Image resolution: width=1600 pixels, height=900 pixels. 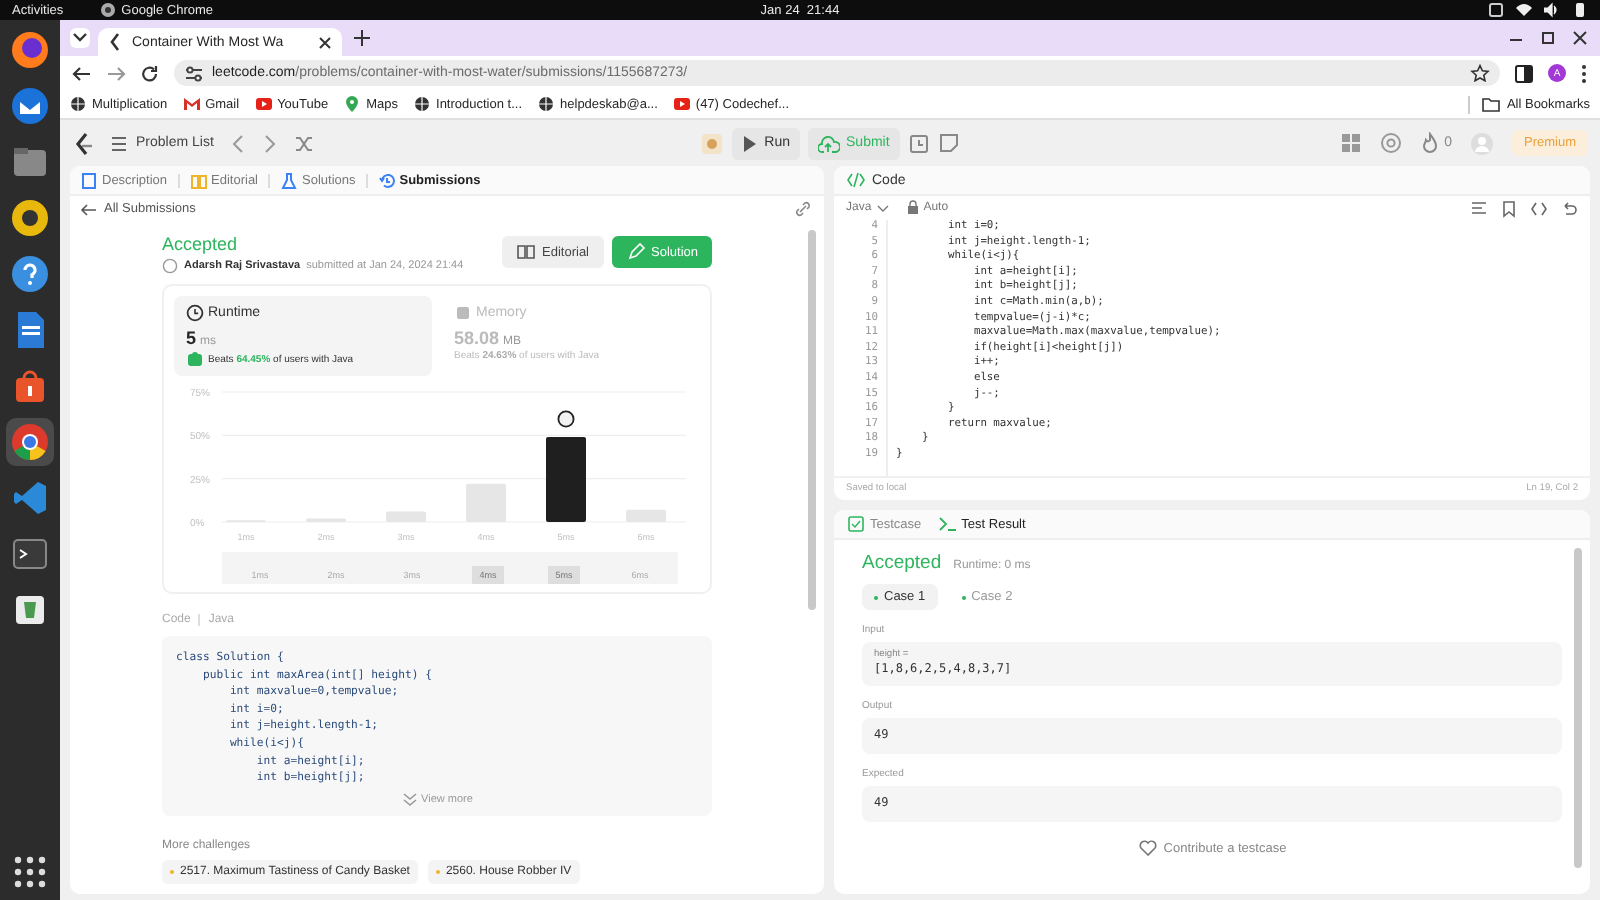 I want to click on browser-icon, so click(x=30, y=50).